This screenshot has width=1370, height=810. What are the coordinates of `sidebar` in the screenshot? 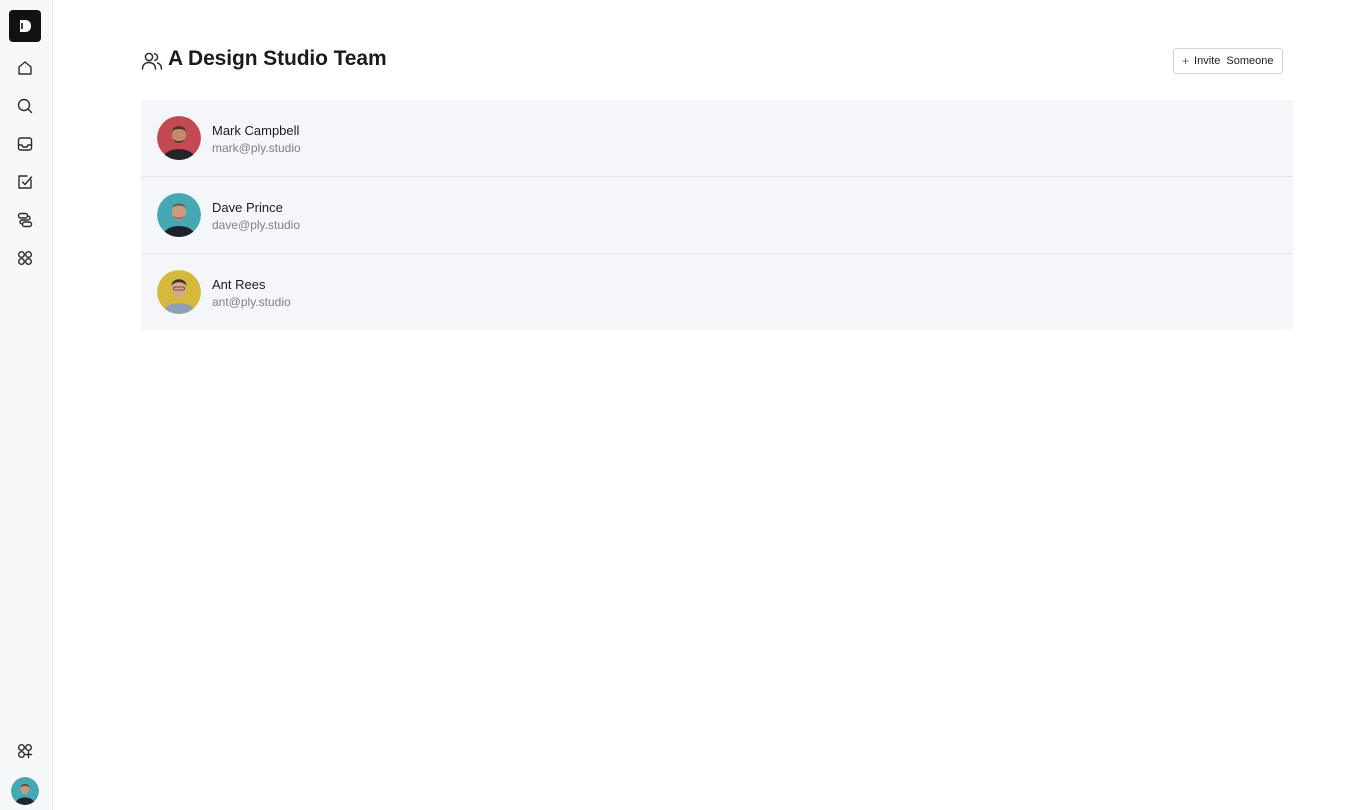 It's located at (26, 405).